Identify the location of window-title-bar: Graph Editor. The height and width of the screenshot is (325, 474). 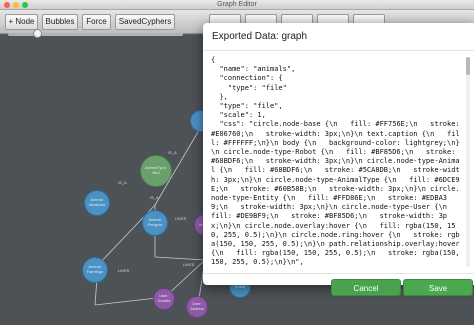
(237, 5).